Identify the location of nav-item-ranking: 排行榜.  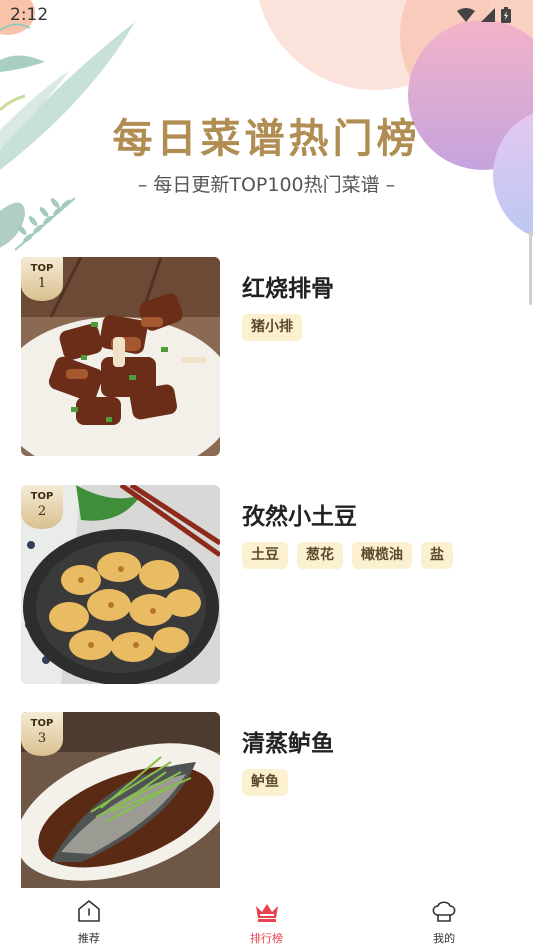
(267, 918).